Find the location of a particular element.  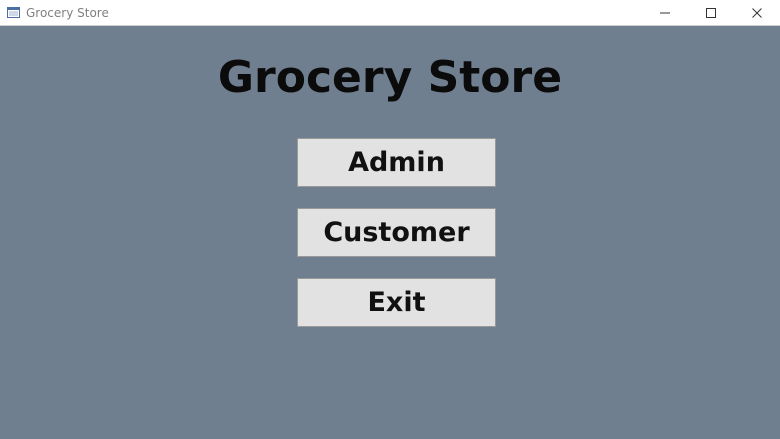

close-icon is located at coordinates (757, 13).